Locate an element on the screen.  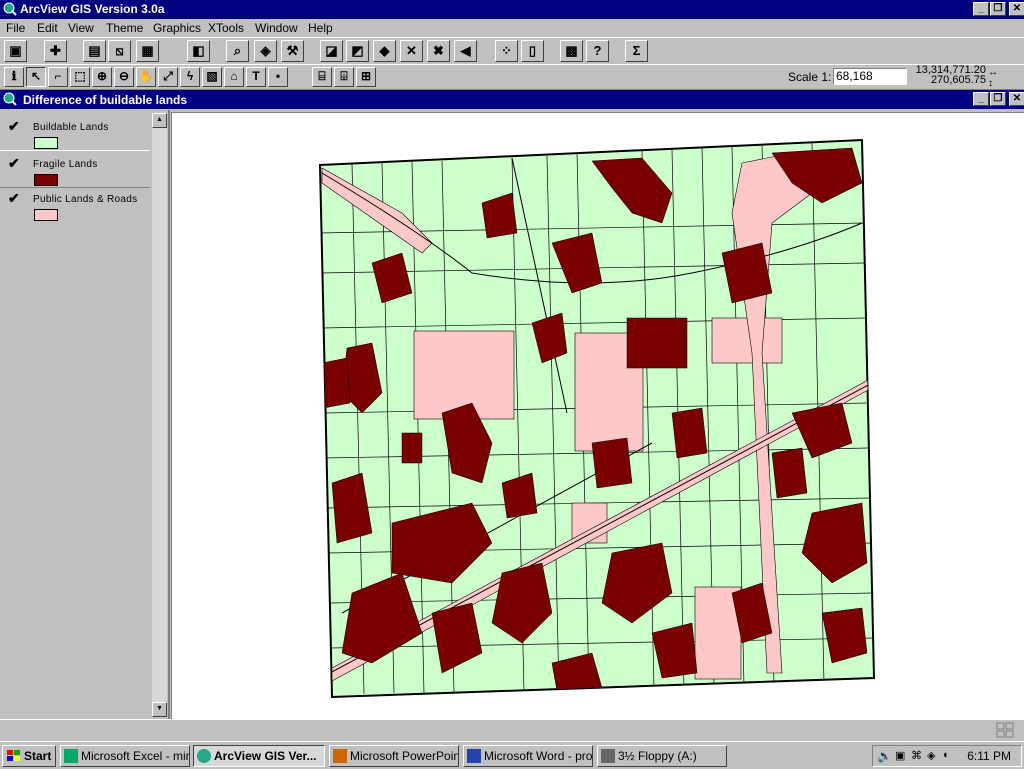
save-icon: ▣ is located at coordinates (15, 51).